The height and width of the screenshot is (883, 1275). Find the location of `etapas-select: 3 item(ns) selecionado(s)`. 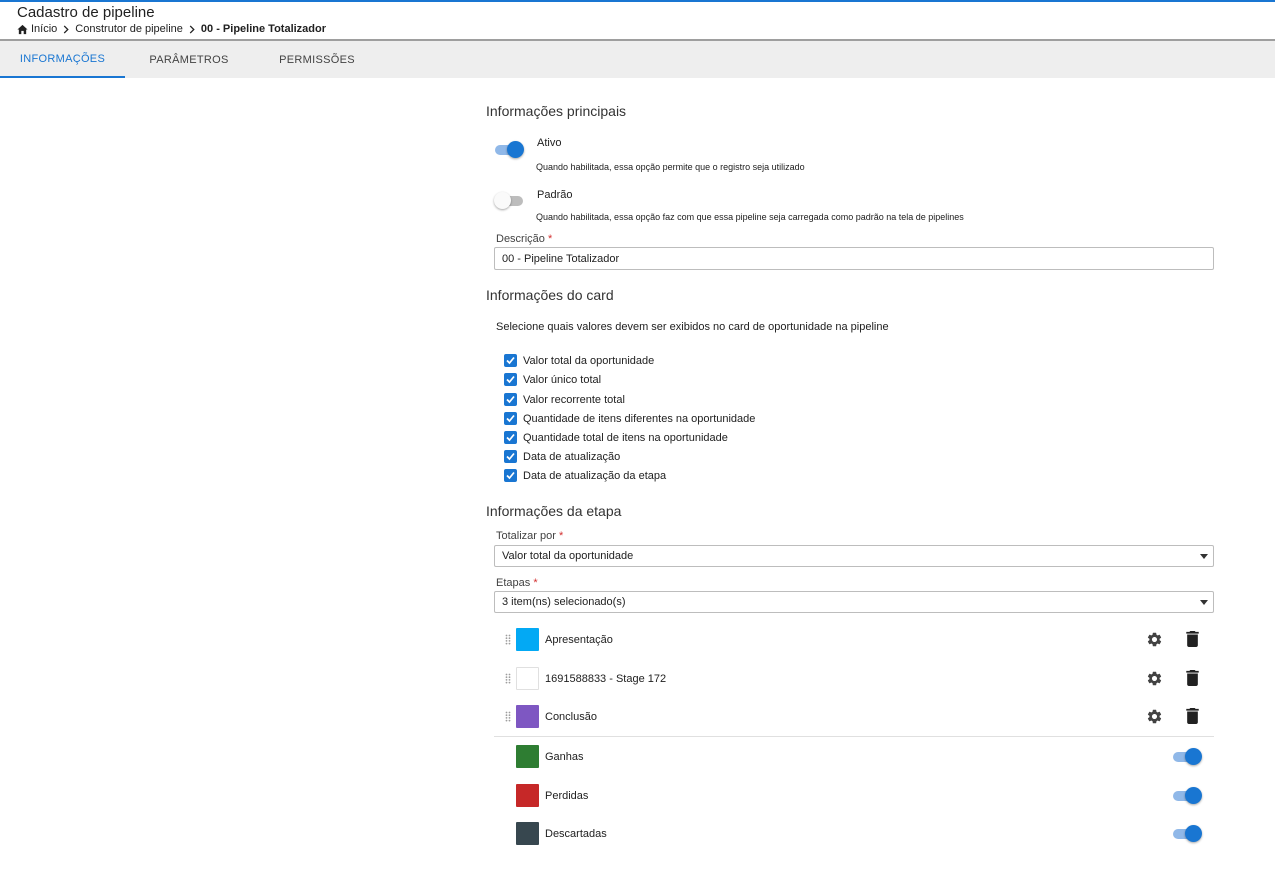

etapas-select: 3 item(ns) selecionado(s) is located at coordinates (854, 602).